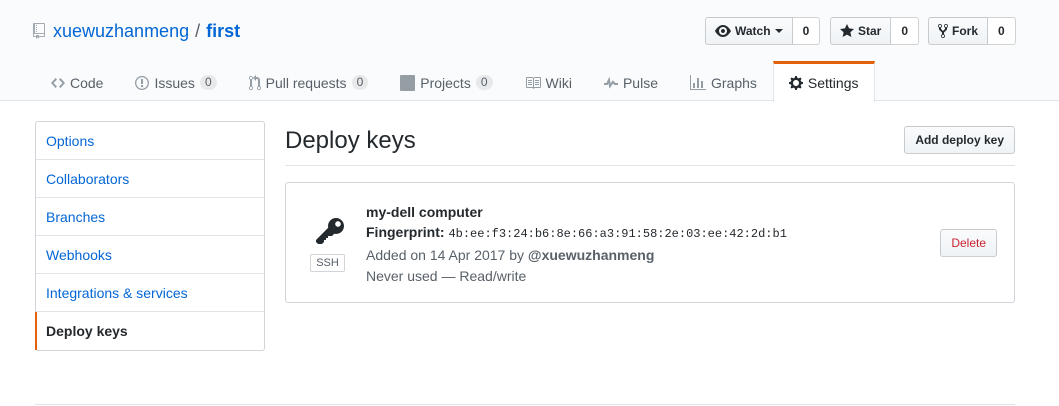  Describe the element at coordinates (640, 82) in the screenshot. I see `tab-pulse-label: Pulse` at that location.